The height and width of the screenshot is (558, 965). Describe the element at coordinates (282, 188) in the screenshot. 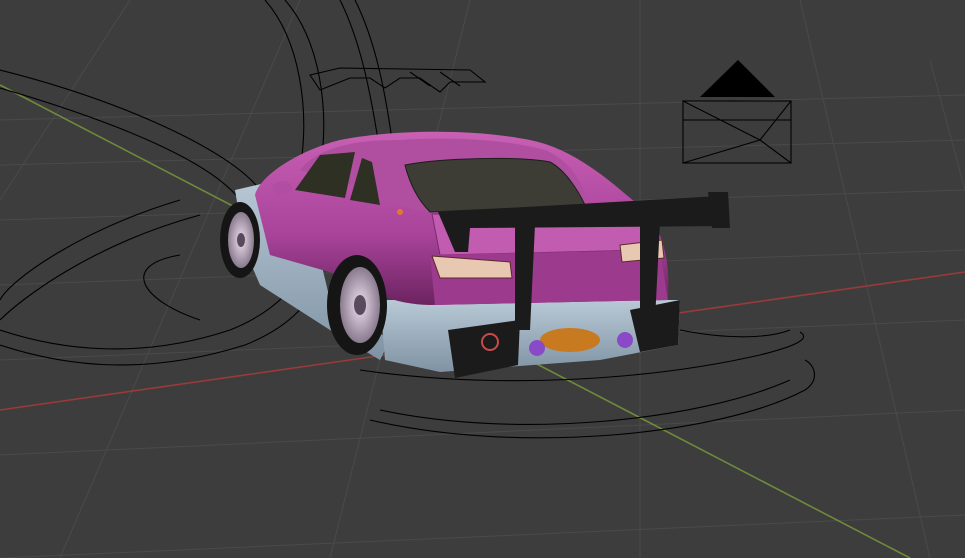

I see `side-mirror` at that location.